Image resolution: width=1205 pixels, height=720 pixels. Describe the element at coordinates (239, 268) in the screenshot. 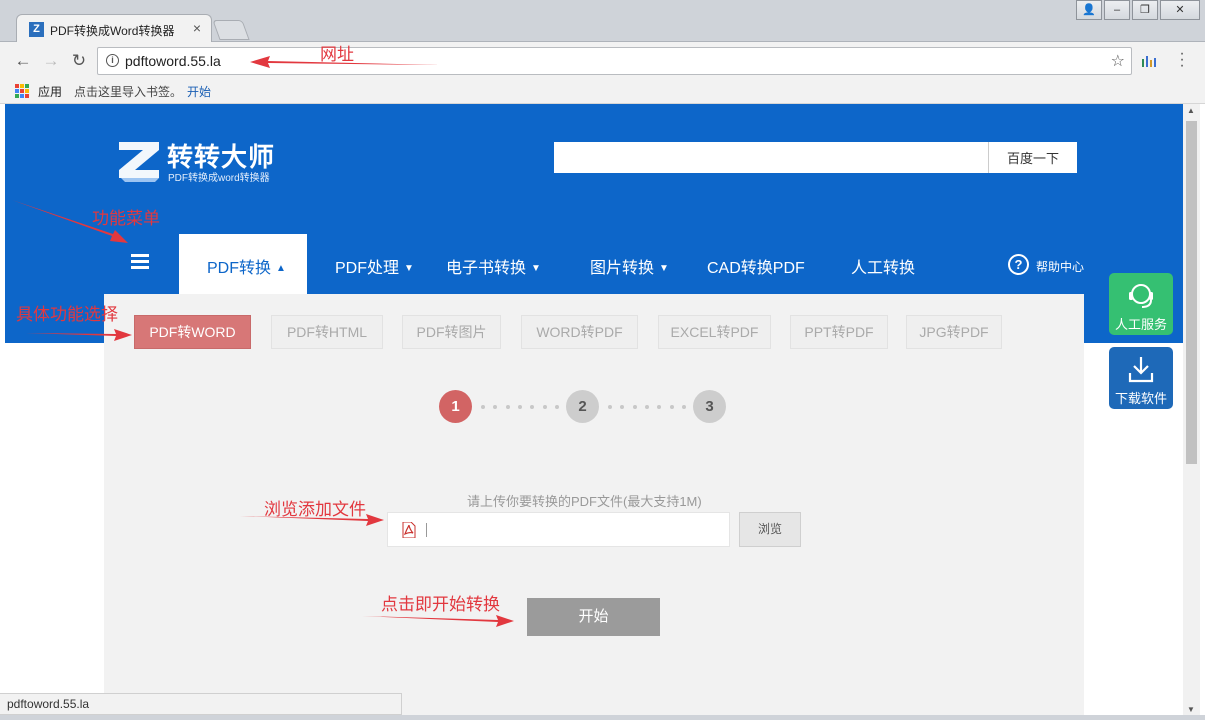

I see `nav-label: PDF转换` at that location.